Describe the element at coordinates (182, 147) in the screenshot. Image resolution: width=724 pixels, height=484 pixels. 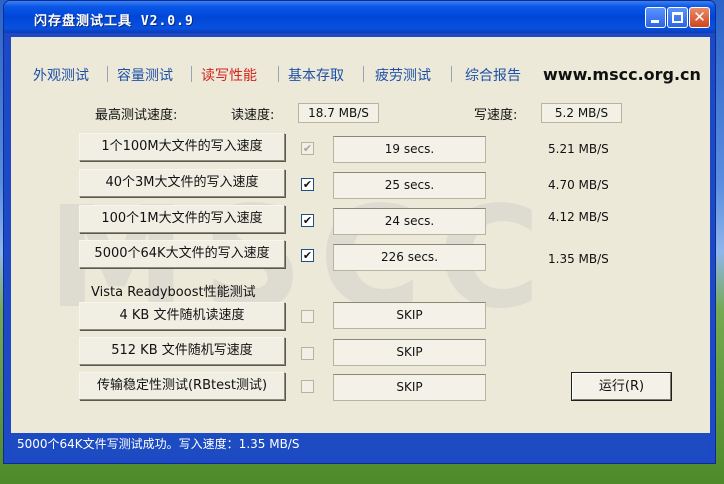
I see `test-100m-write-button: 1个100M大文件的写入速度` at that location.